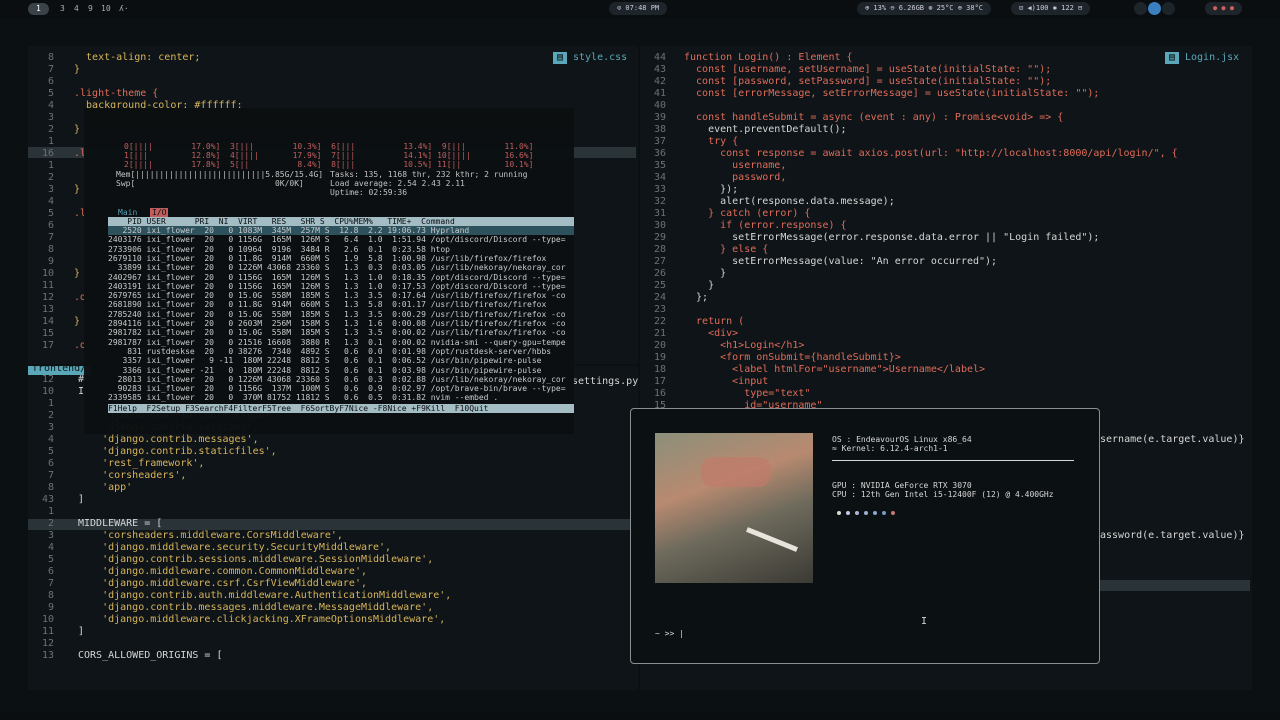 The width and height of the screenshot is (1280, 720). What do you see at coordinates (127, 212) in the screenshot?
I see `tab-main: Main` at bounding box center [127, 212].